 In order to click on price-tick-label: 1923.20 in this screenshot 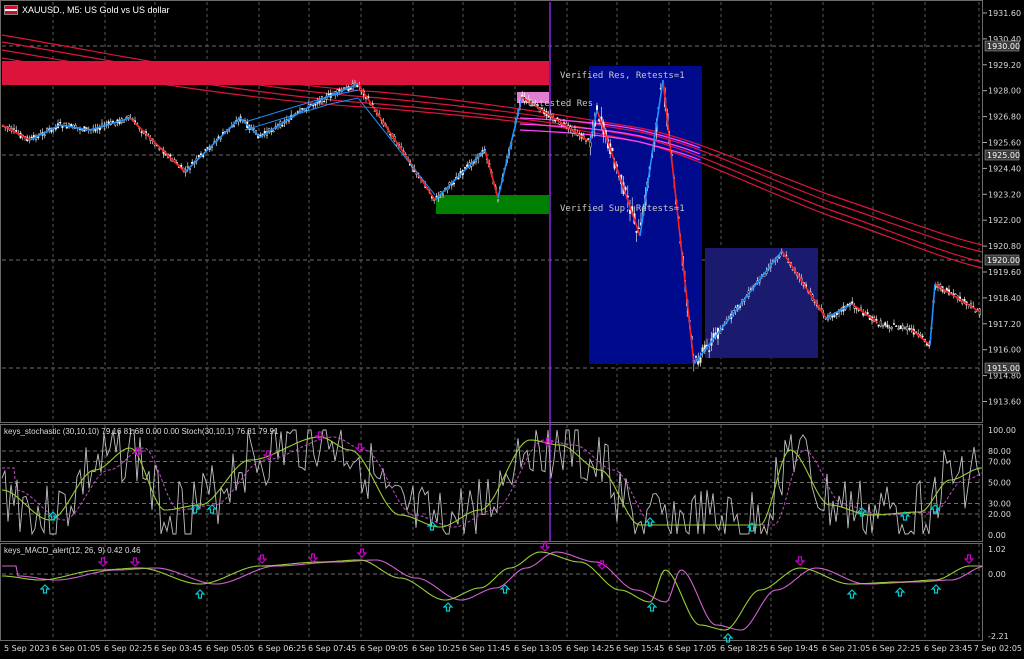, I will do `click(1004, 194)`.